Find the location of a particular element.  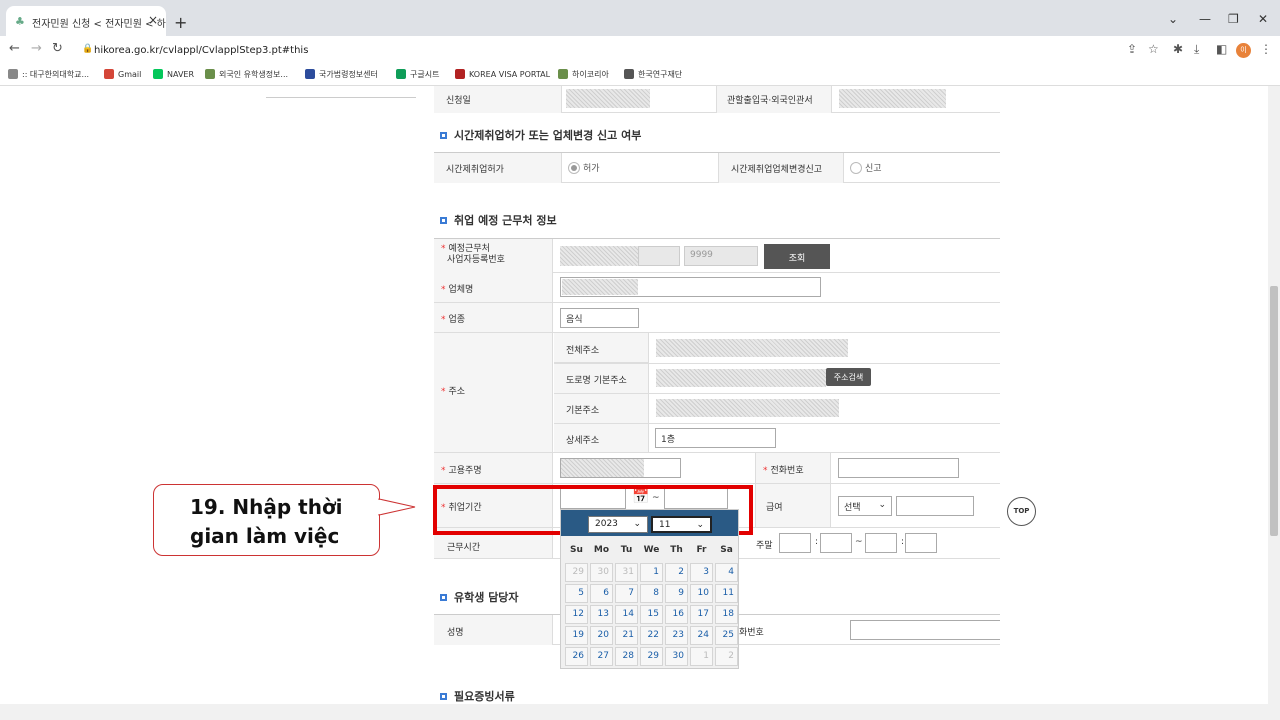

calendar-day: 13 is located at coordinates (601, 614).